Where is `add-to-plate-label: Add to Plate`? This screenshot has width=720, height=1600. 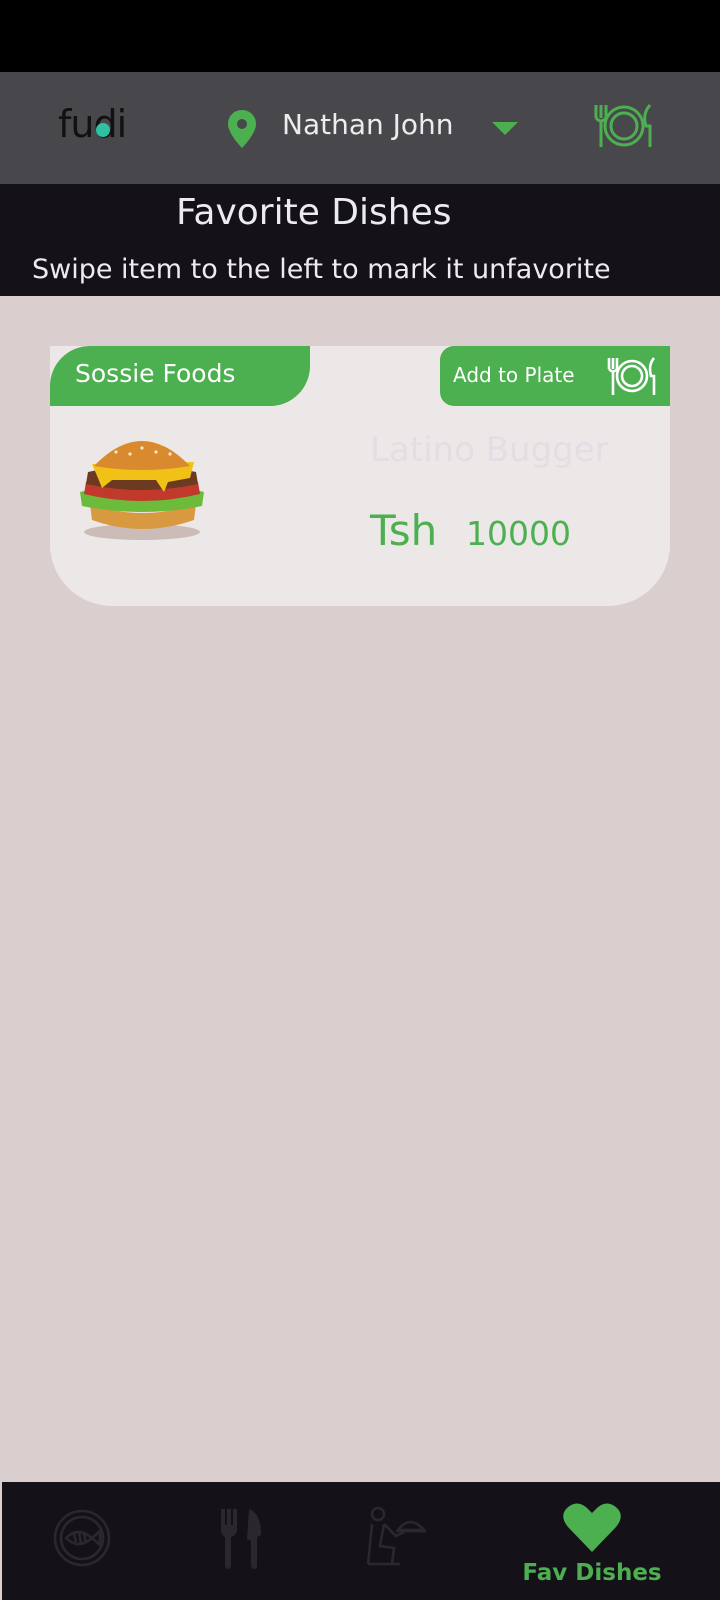
add-to-plate-label: Add to Plate is located at coordinates (514, 375).